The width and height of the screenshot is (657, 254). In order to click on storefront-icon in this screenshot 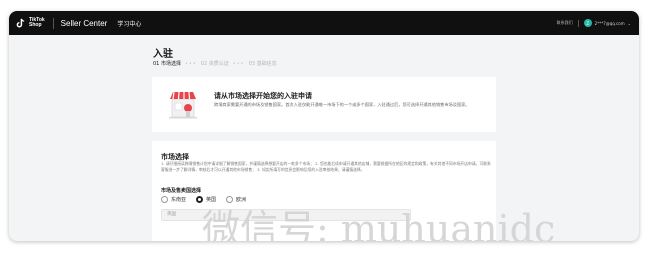, I will do `click(183, 105)`.